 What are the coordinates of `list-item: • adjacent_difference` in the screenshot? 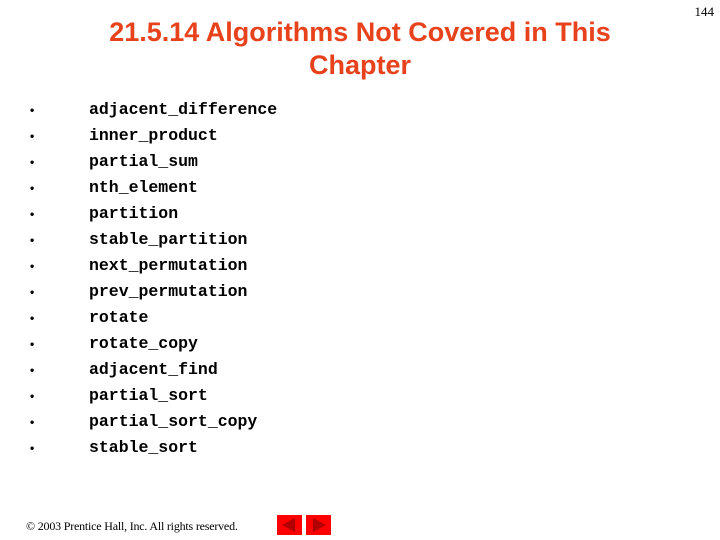 It's located at (153, 110).